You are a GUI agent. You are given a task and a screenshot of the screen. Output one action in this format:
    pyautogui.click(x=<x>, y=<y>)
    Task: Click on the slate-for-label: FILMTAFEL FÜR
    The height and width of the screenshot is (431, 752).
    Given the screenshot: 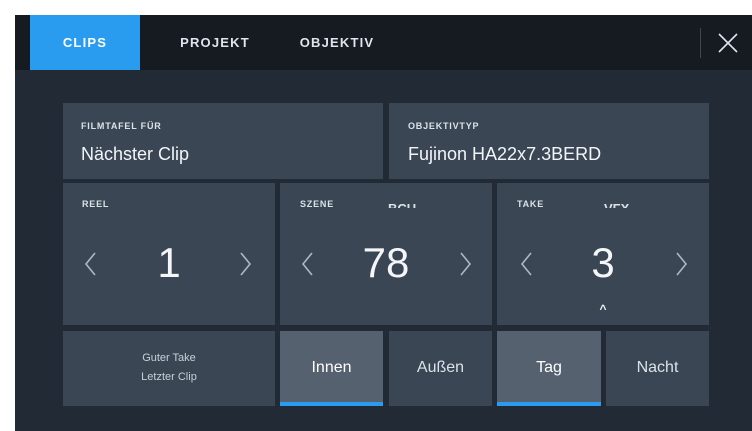 What is the action you would take?
    pyautogui.click(x=121, y=126)
    